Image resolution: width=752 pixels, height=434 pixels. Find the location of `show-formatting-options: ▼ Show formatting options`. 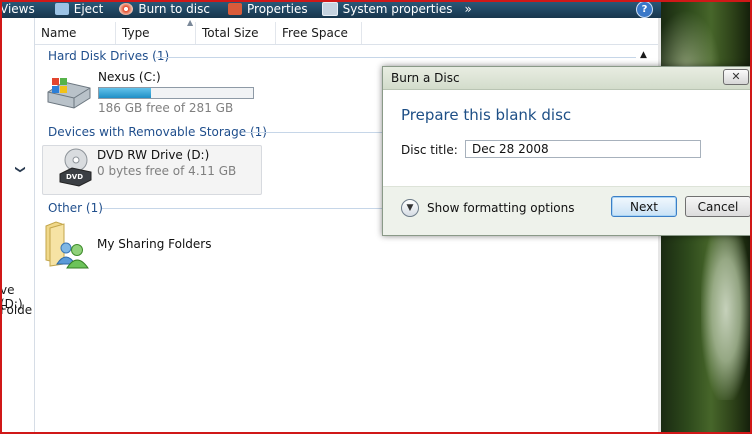

show-formatting-options: ▼ Show formatting options is located at coordinates (488, 208).